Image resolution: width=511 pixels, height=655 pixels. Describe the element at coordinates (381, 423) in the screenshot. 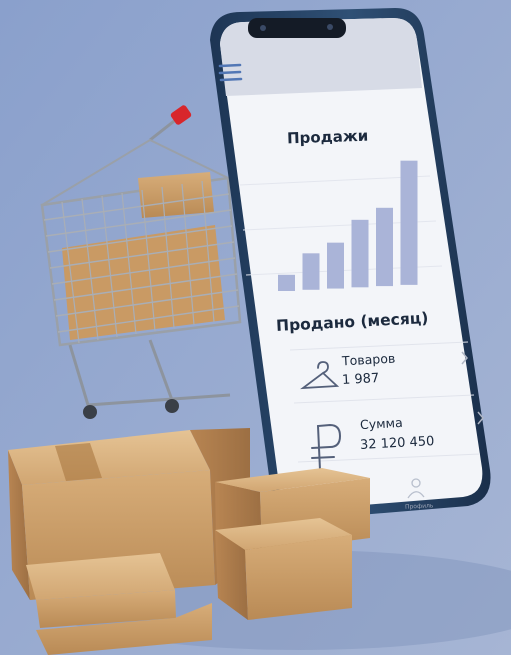

I see `amount-label: Сумма` at that location.